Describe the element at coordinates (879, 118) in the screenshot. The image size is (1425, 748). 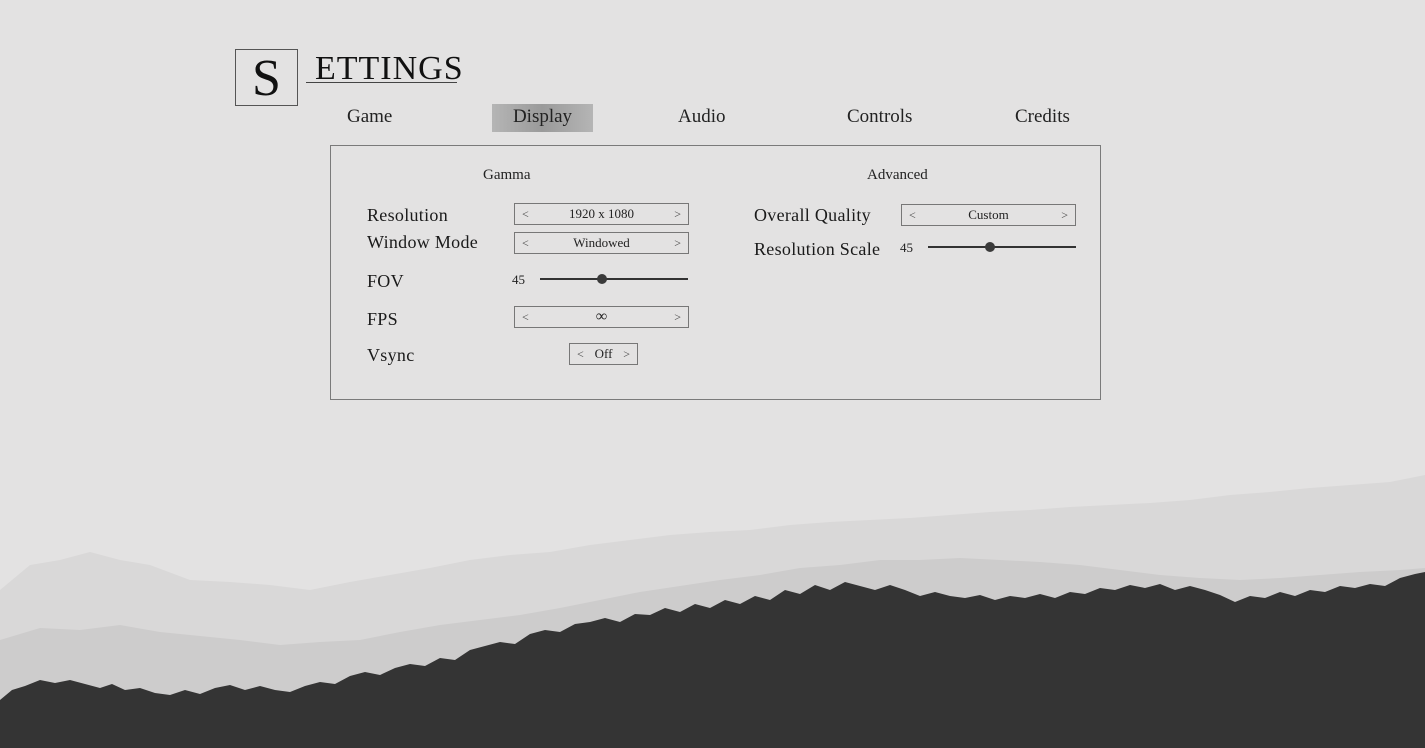
I see `tab-controls: Controls` at that location.